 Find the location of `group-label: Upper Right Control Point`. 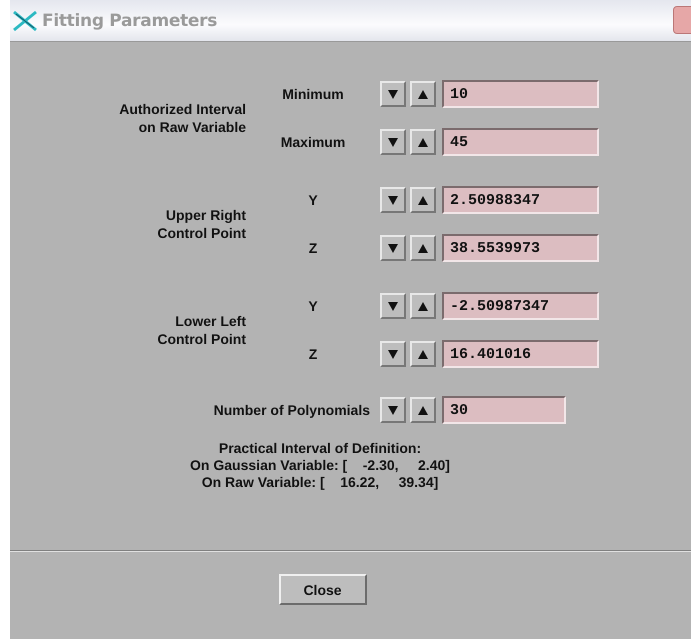

group-label: Upper Right Control Point is located at coordinates (201, 224).